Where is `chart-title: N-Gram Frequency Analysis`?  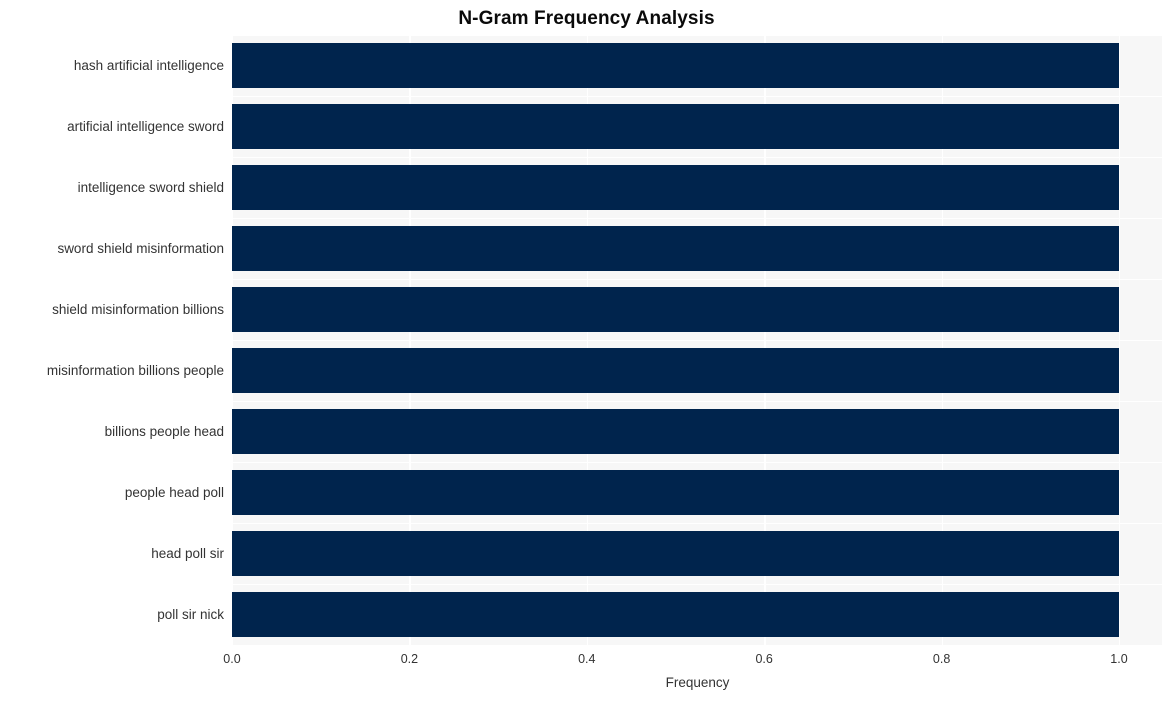
chart-title: N-Gram Frequency Analysis is located at coordinates (586, 18).